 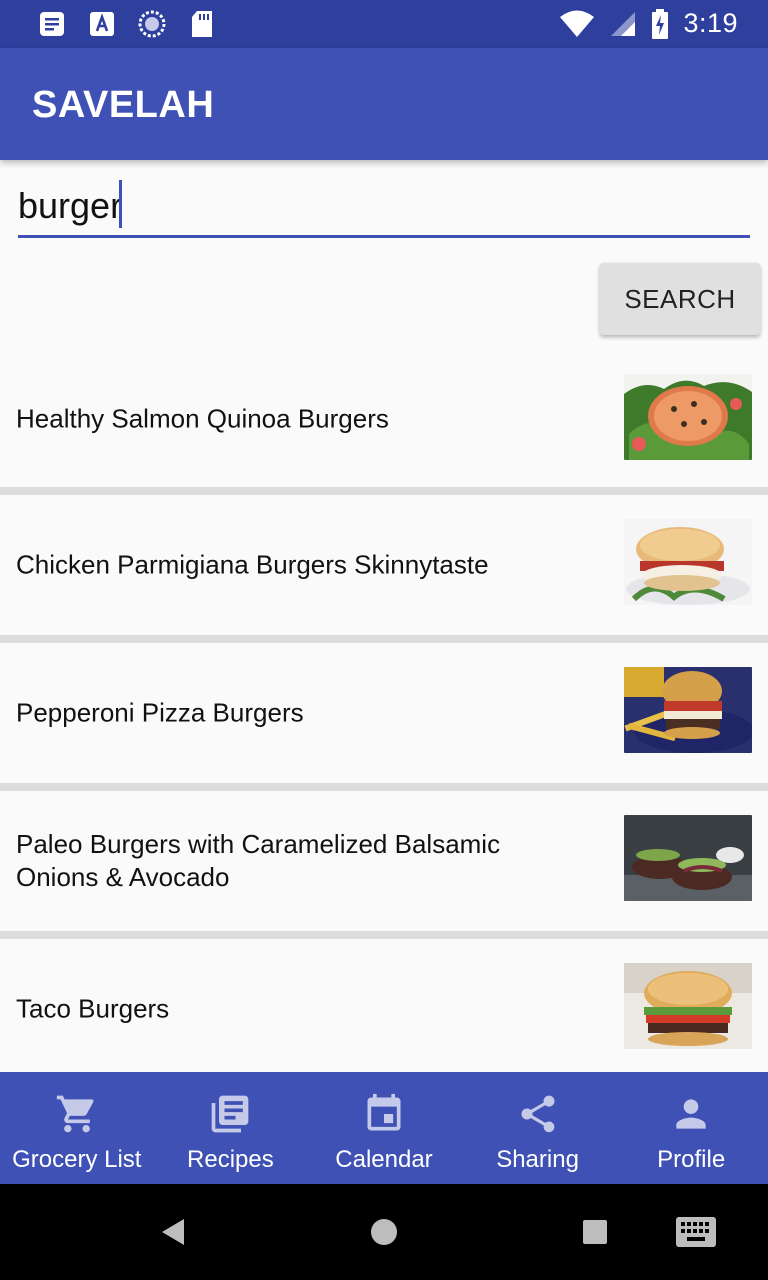 I want to click on list-item: Taco Burgers, so click(x=384, y=1005).